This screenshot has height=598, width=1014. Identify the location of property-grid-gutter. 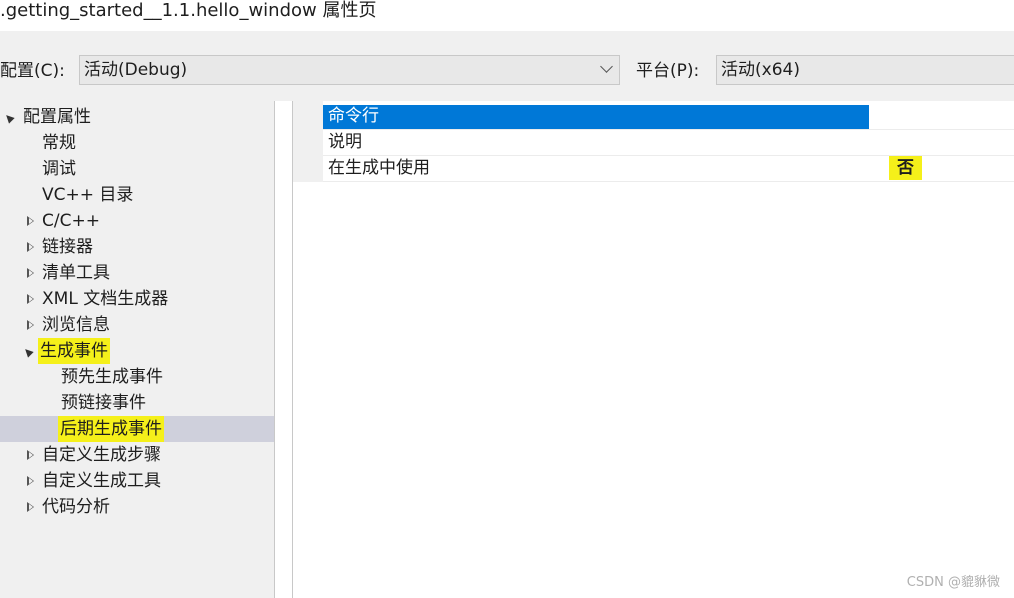
(308, 141).